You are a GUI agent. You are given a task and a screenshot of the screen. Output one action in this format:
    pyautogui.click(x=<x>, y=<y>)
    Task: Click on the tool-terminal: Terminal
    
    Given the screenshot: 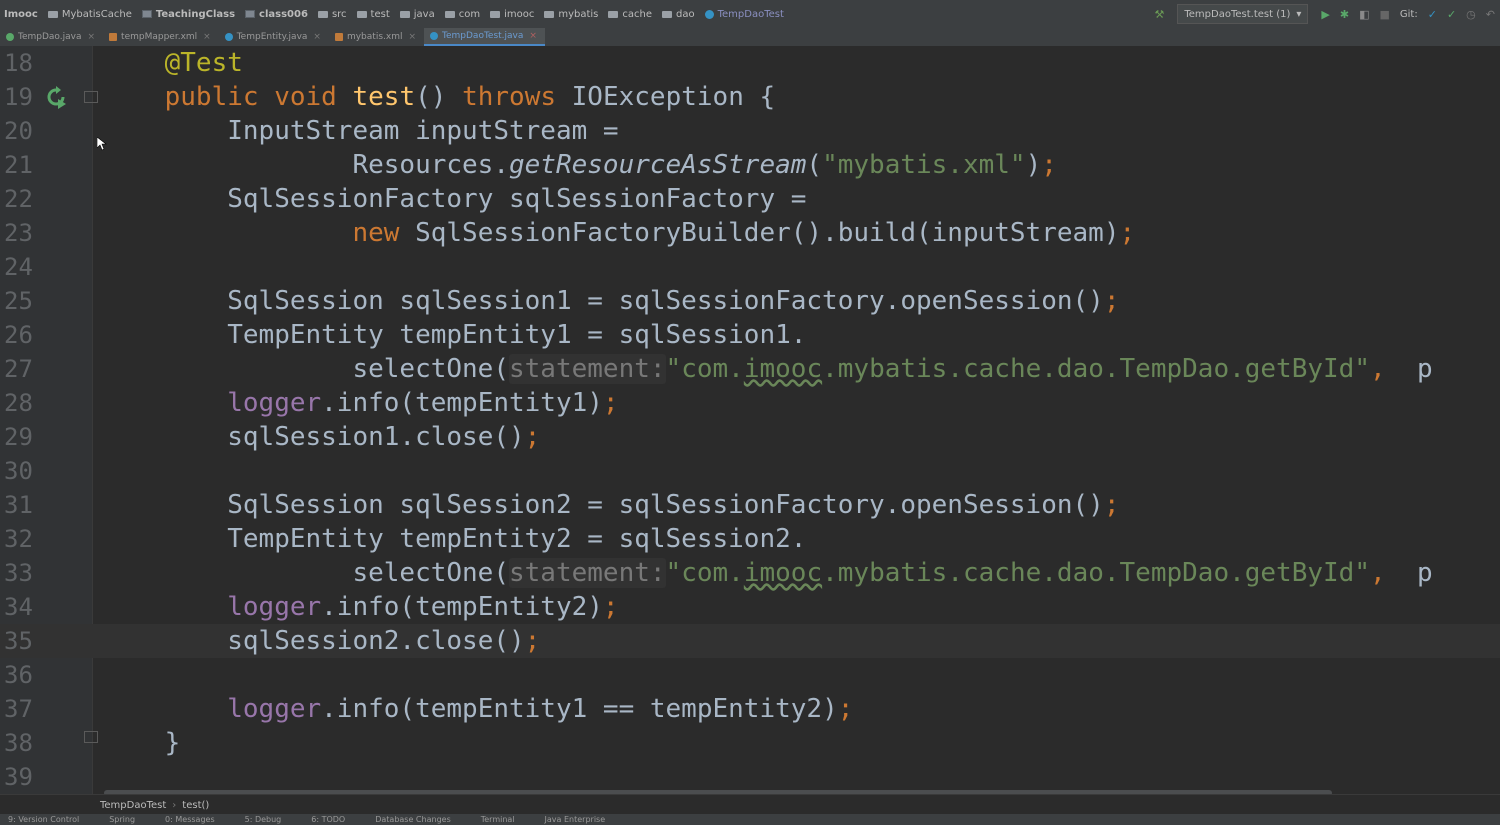 What is the action you would take?
    pyautogui.click(x=494, y=819)
    